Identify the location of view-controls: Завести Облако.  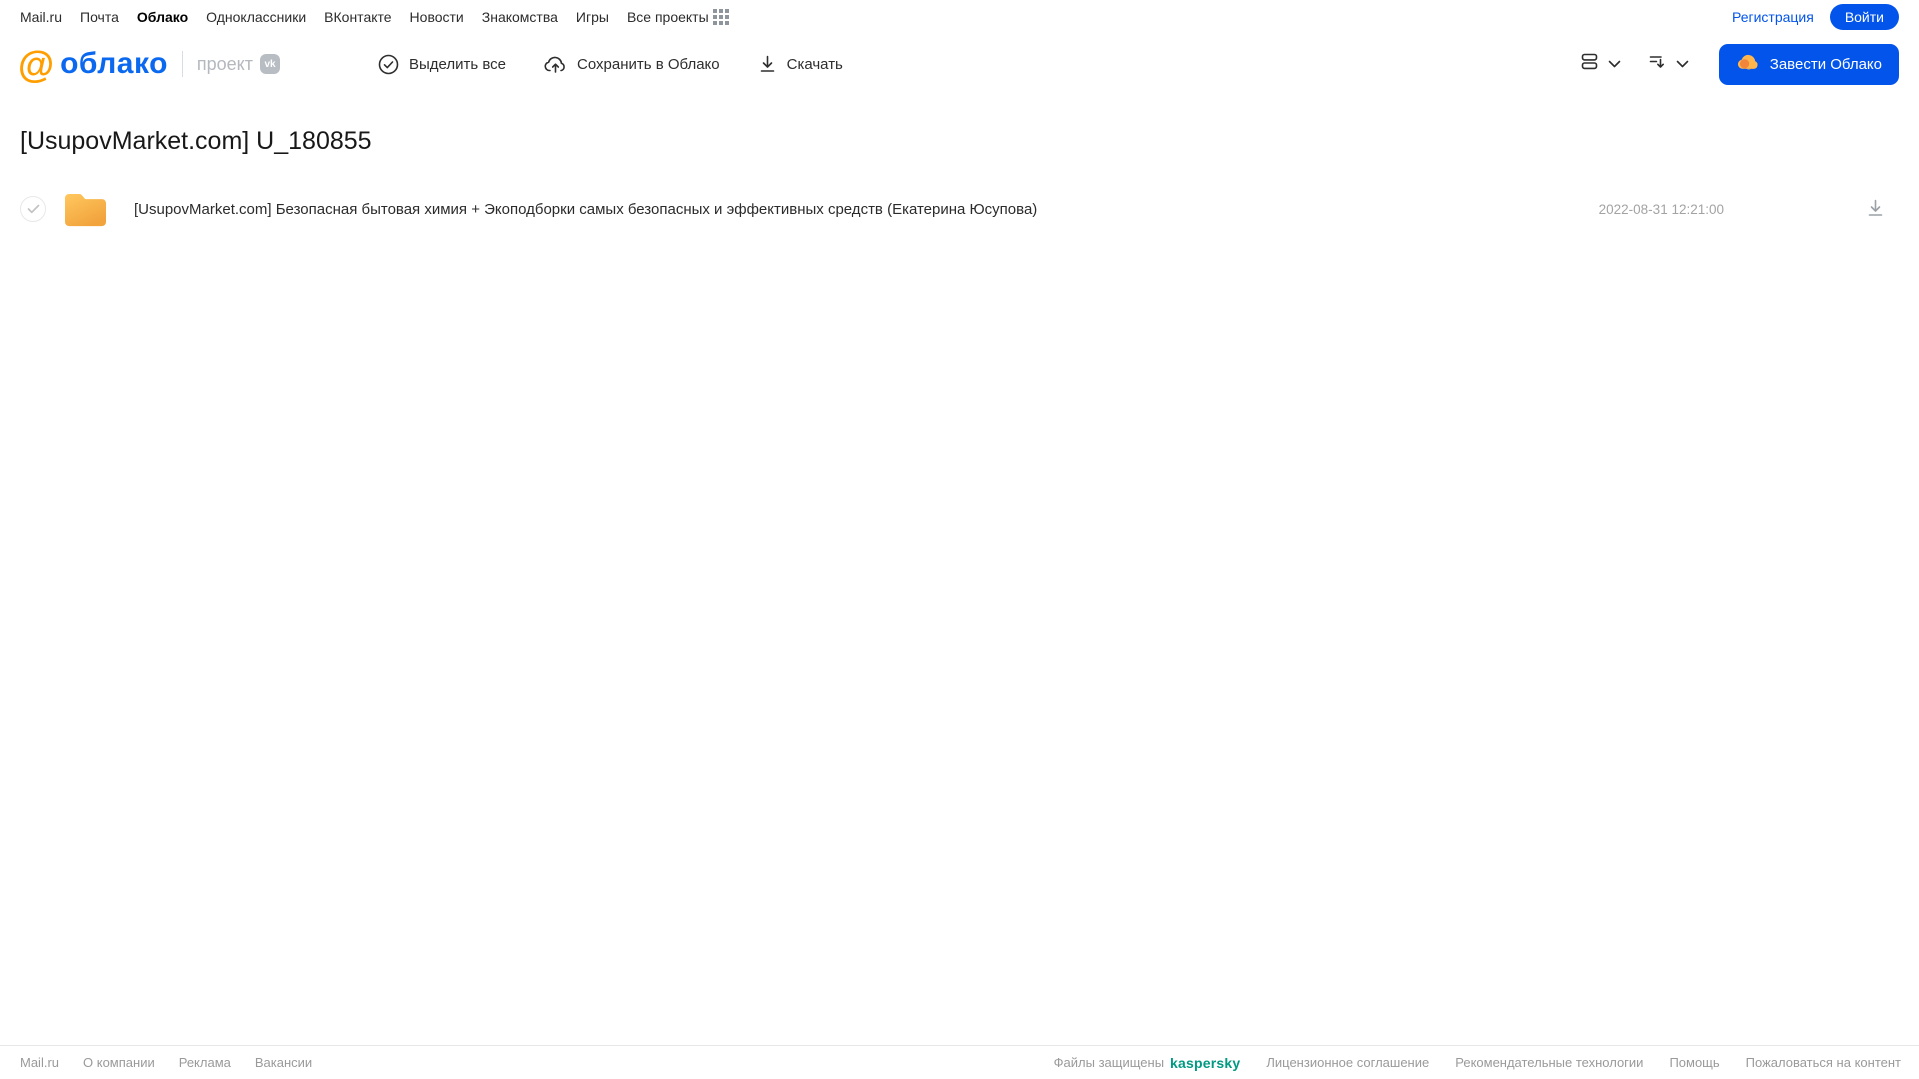
(1739, 64).